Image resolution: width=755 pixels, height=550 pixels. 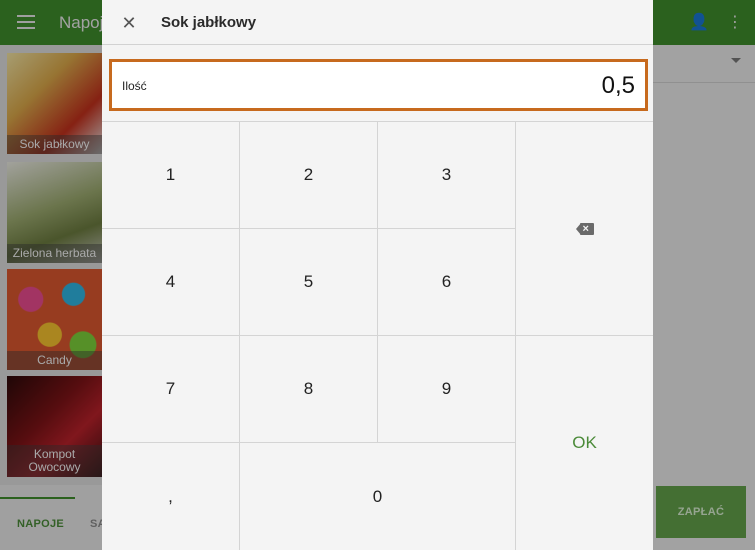 What do you see at coordinates (309, 282) in the screenshot?
I see `key-5: 5` at bounding box center [309, 282].